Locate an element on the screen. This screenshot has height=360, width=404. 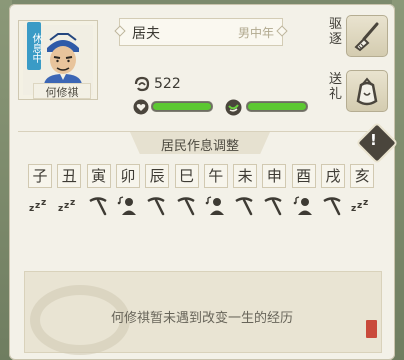
hour-row: 子丑寅卯辰巳午未申酉戌亥 is located at coordinates (204, 177).